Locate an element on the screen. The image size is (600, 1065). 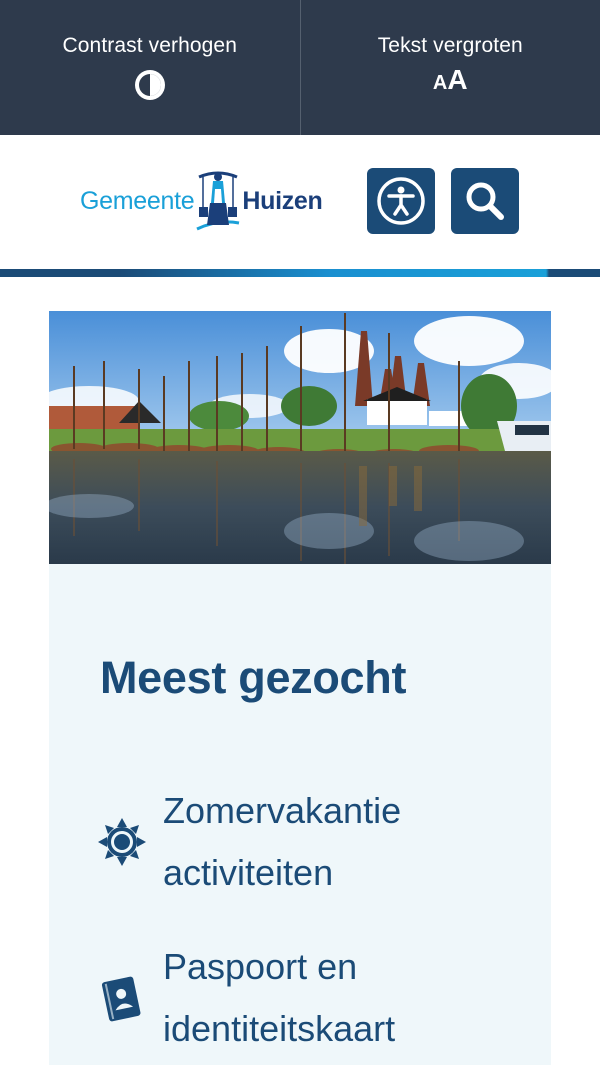
logo-text-right: Huizen is located at coordinates (282, 200).